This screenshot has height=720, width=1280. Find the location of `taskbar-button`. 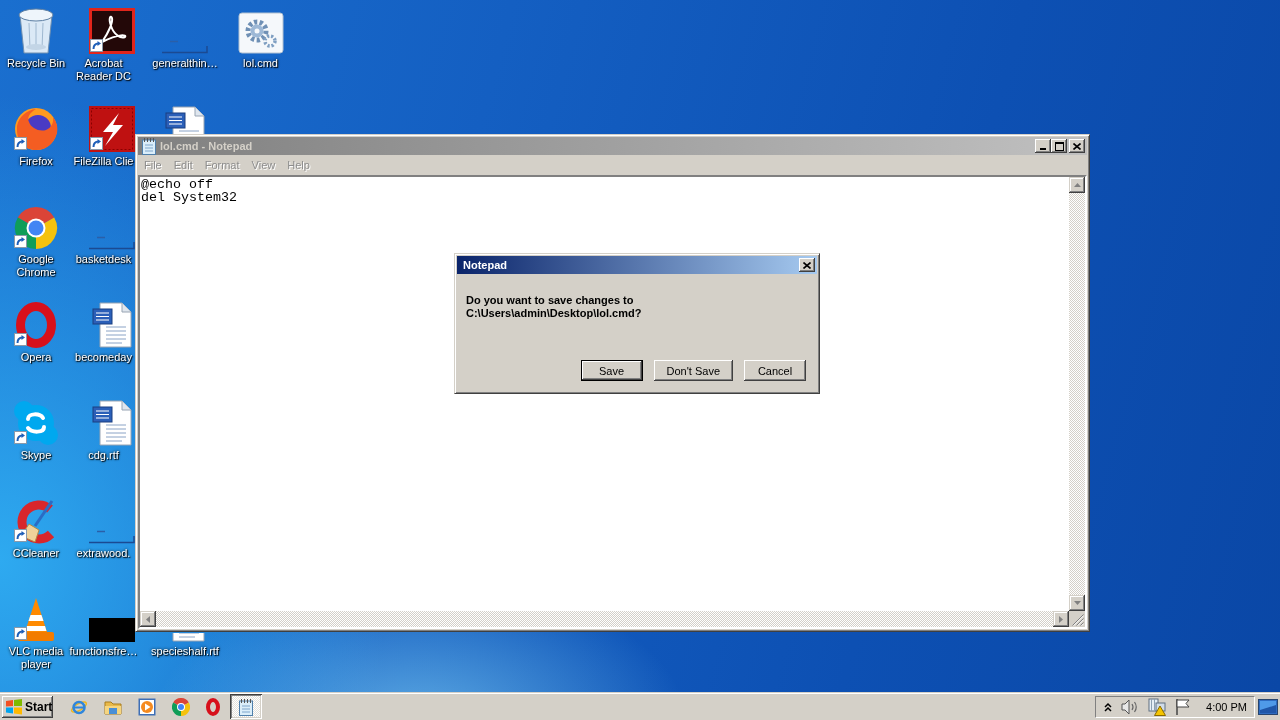

taskbar-button is located at coordinates (246, 706).